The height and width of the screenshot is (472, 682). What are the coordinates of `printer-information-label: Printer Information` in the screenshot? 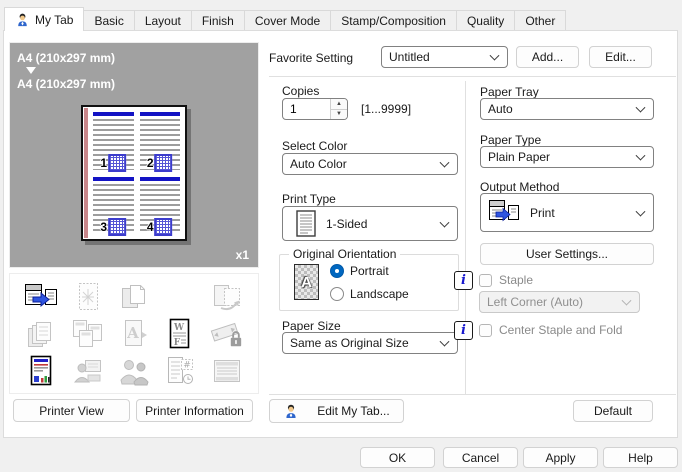 It's located at (194, 410).